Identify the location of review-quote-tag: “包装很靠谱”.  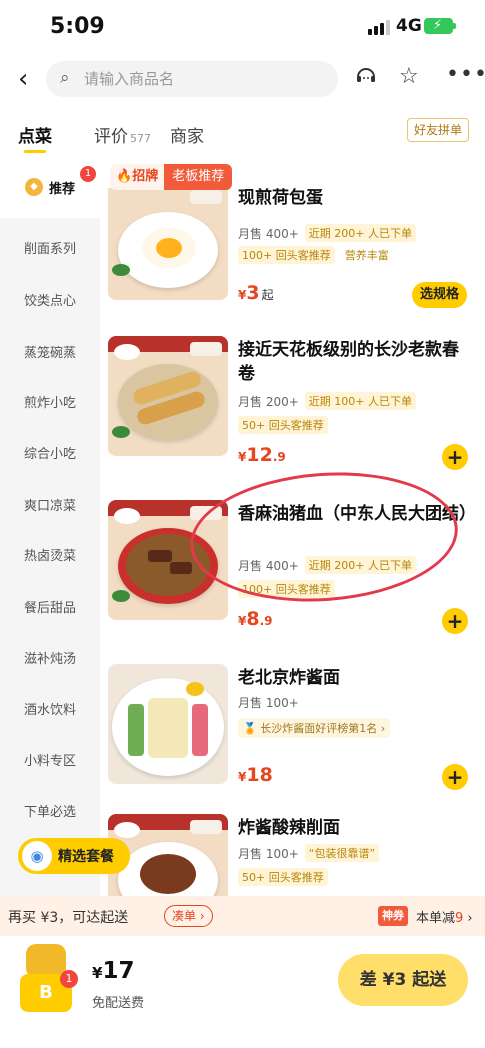
(342, 853).